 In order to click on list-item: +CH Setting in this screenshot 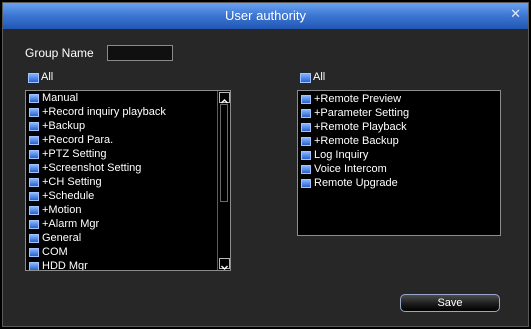, I will do `click(65, 182)`.